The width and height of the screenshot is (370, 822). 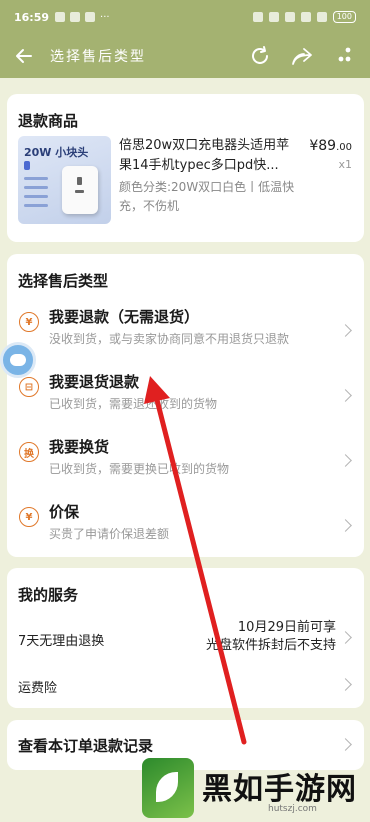 What do you see at coordinates (185, 460) in the screenshot?
I see `exchange-option: 换 我要换货 已收到货，需要更换已收到的货物` at bounding box center [185, 460].